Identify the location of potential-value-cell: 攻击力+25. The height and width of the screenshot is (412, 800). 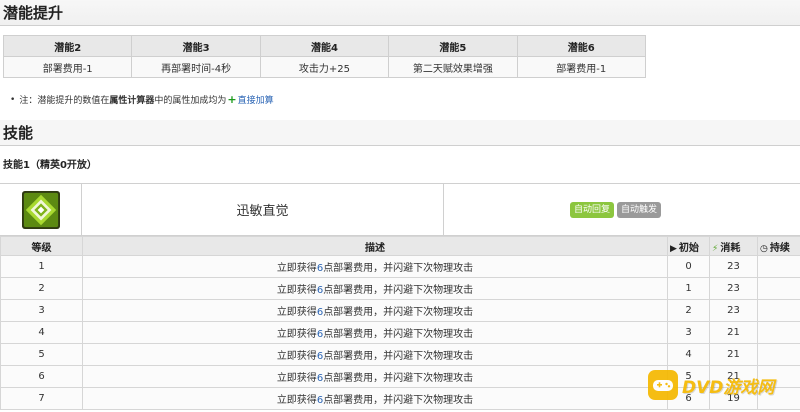
(324, 67).